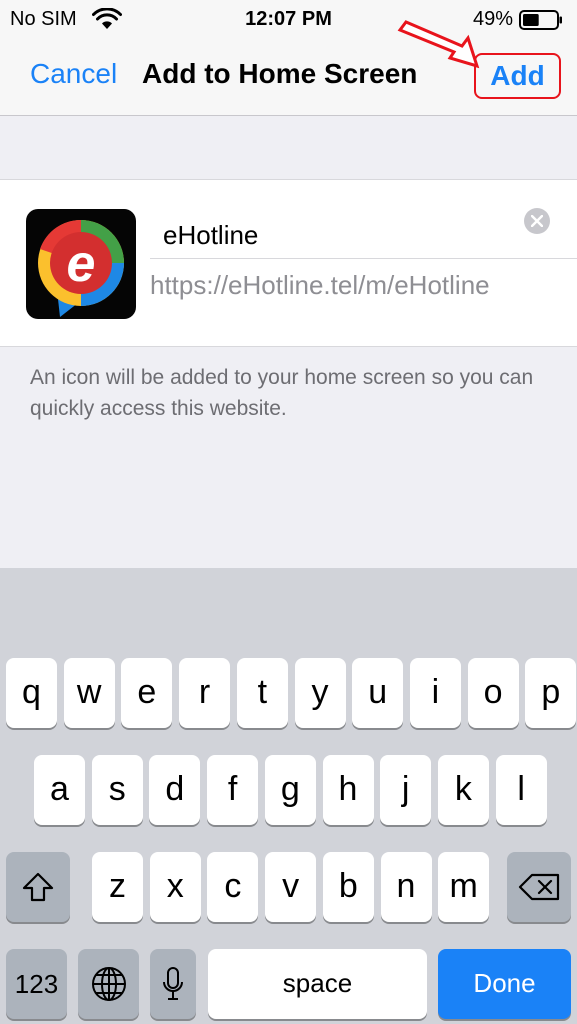  Describe the element at coordinates (378, 693) in the screenshot. I see `key-u: u` at that location.